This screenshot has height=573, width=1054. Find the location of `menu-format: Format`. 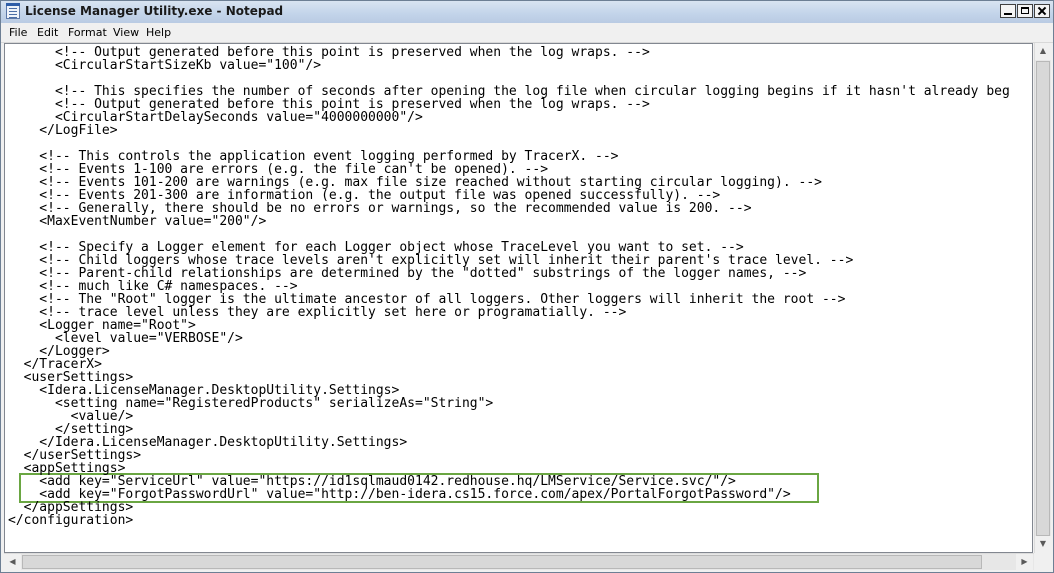

menu-format: Format is located at coordinates (87, 32).